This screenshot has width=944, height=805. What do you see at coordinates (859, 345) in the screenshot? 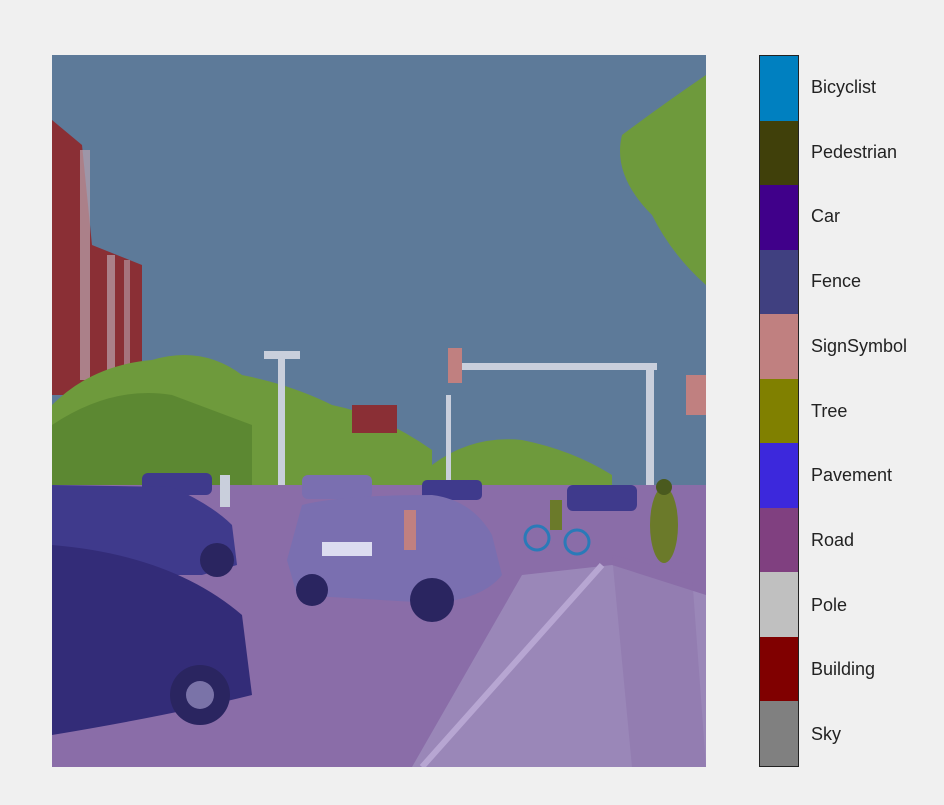
I see `colorbar-label-signsymbol: SignSymbol` at bounding box center [859, 345].